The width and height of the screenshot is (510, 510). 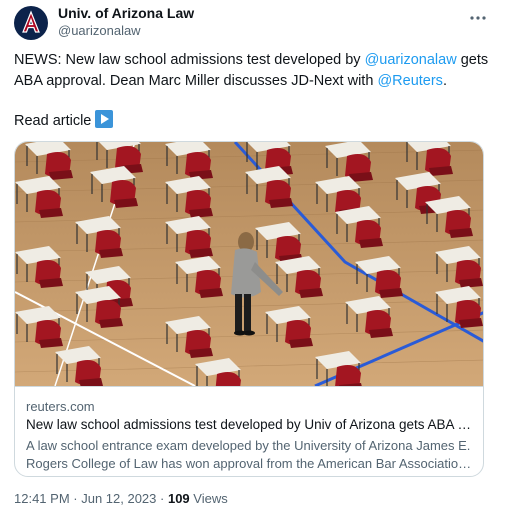 I want to click on card-domain: reuters.com, so click(x=60, y=406).